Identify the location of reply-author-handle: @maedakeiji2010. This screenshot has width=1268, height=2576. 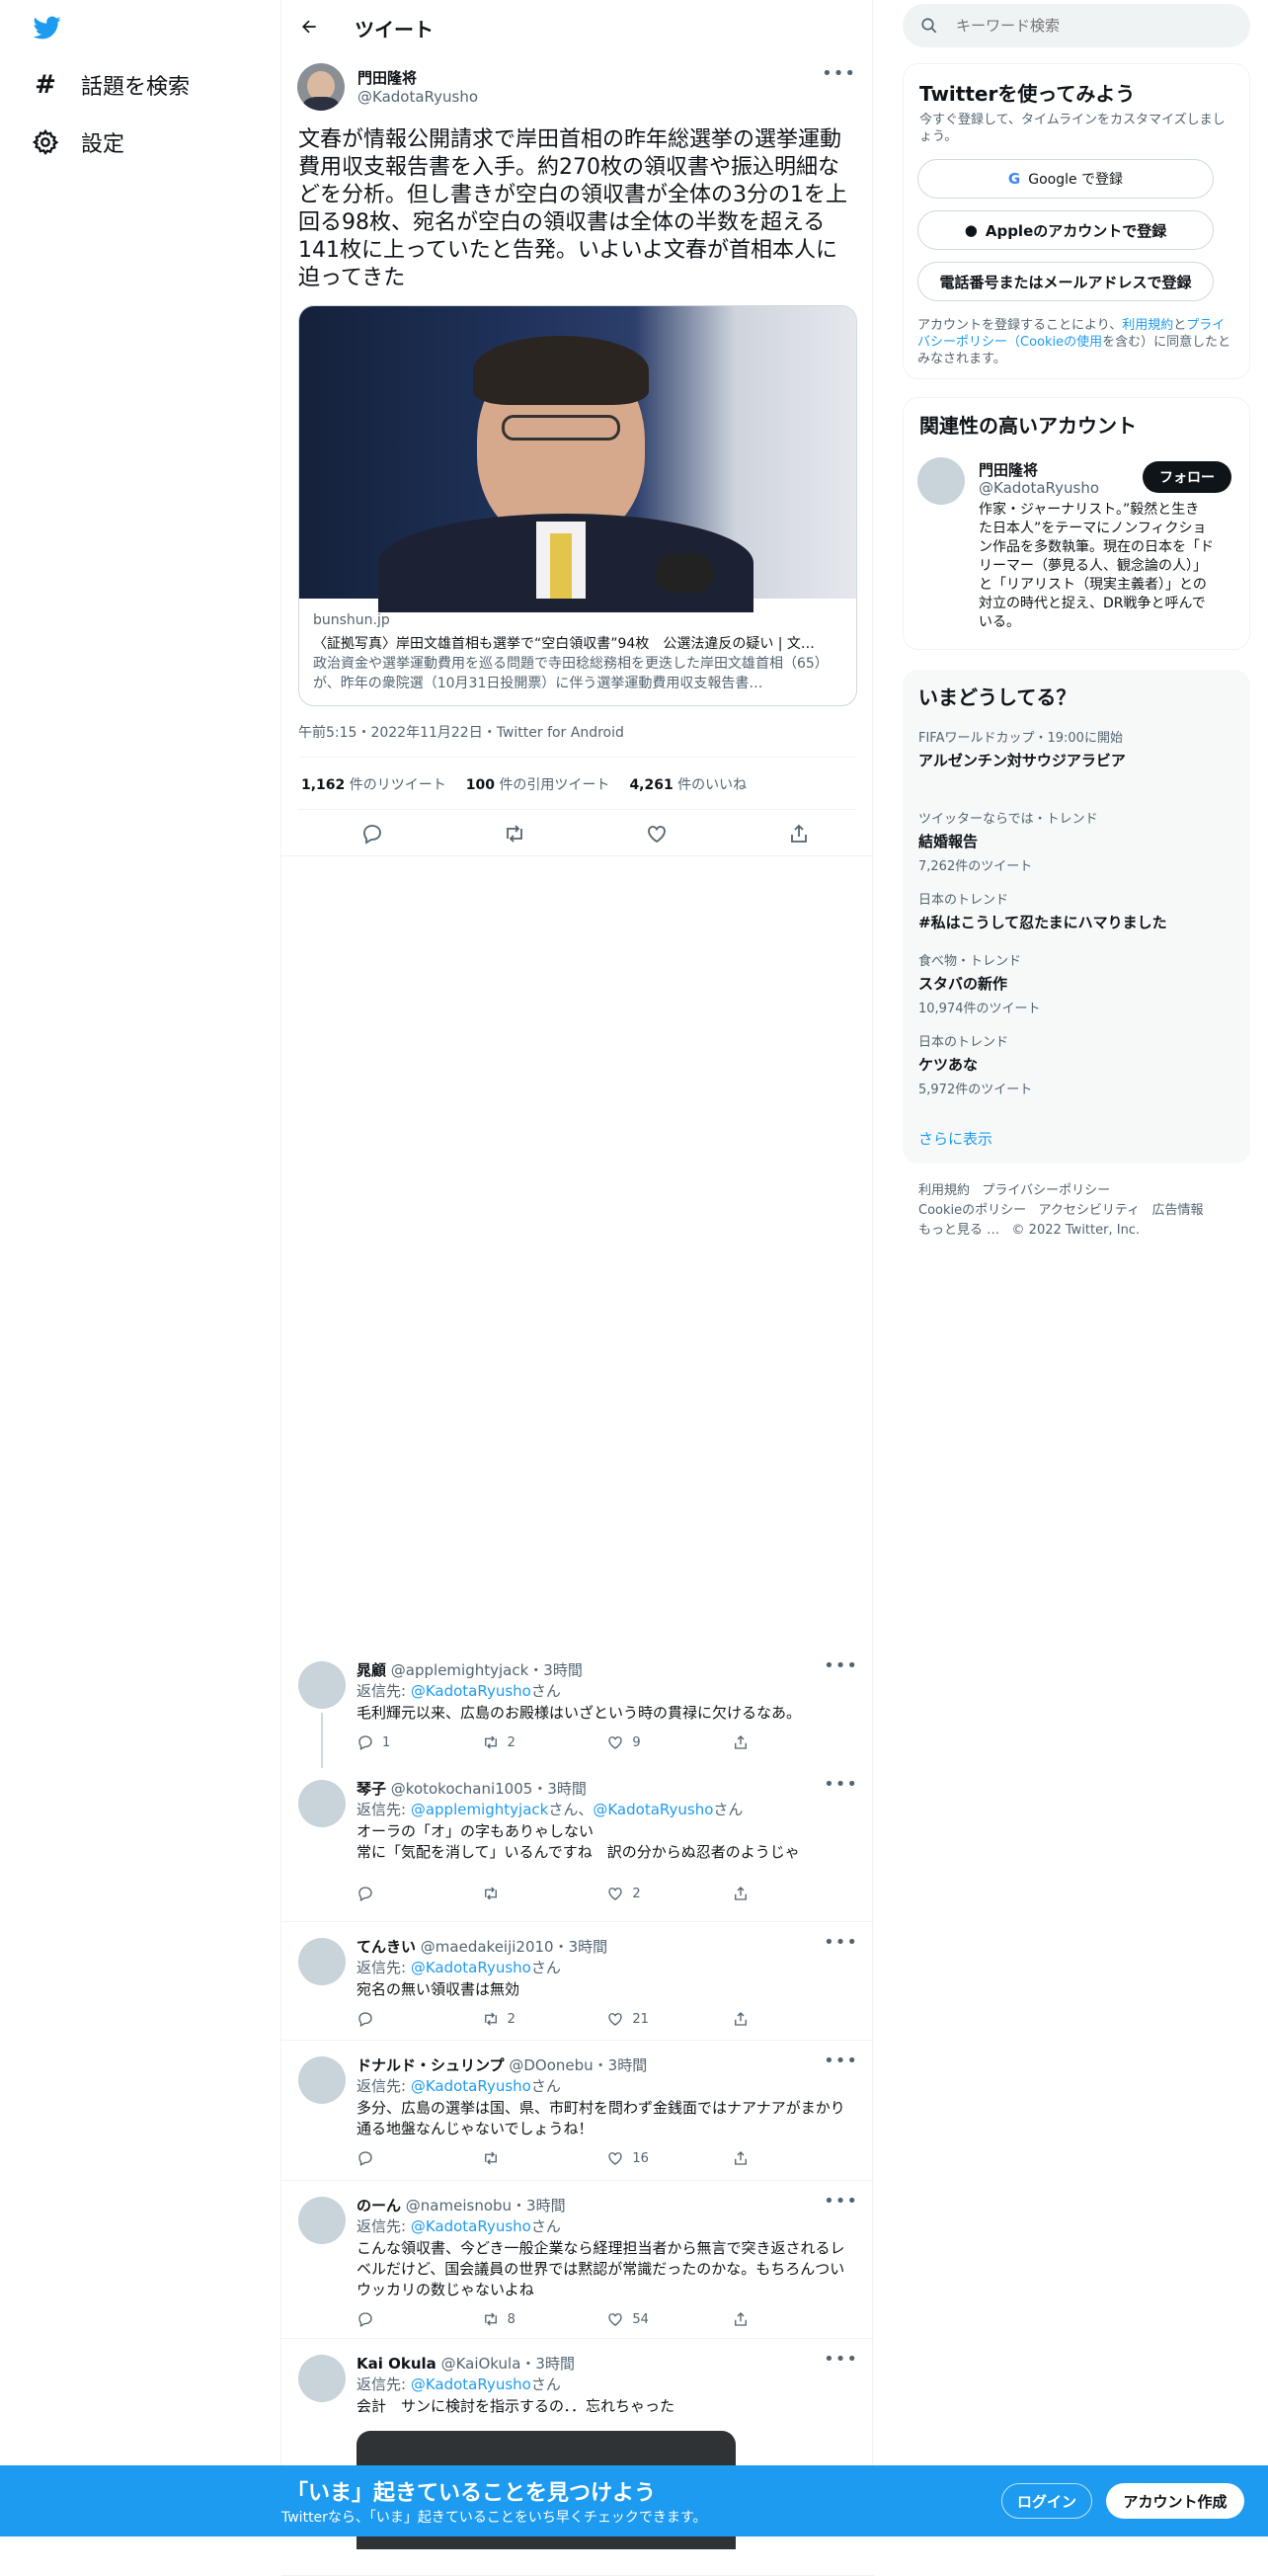
(487, 1947).